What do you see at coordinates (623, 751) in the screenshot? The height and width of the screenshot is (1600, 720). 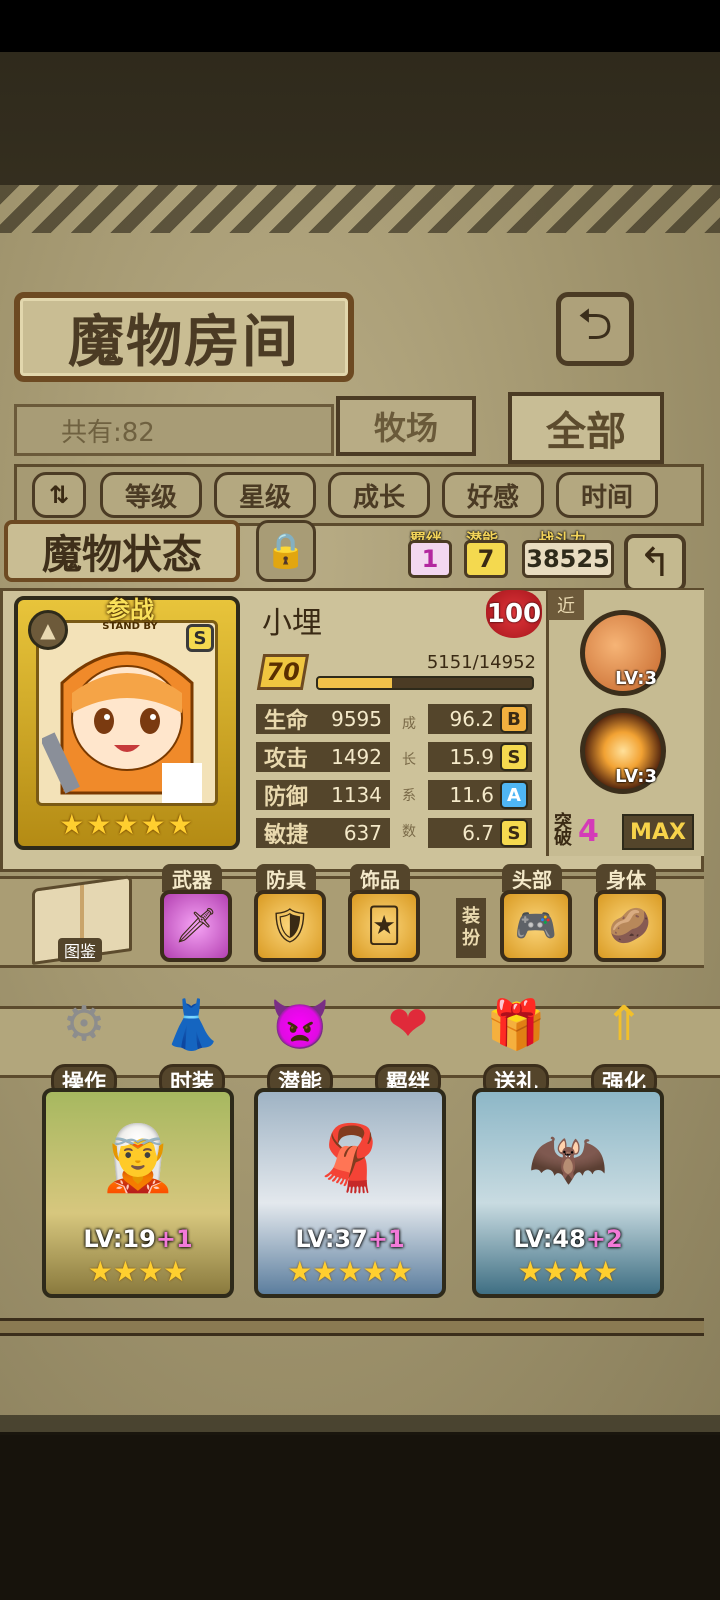 I see `skill-2-button: LV:3` at bounding box center [623, 751].